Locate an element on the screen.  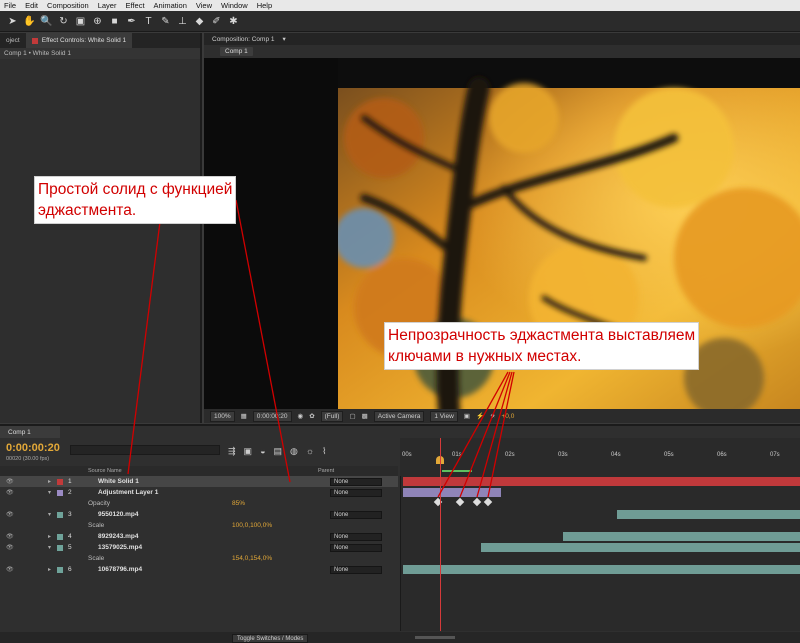
resolution-select: (Full) is located at coordinates (332, 416).